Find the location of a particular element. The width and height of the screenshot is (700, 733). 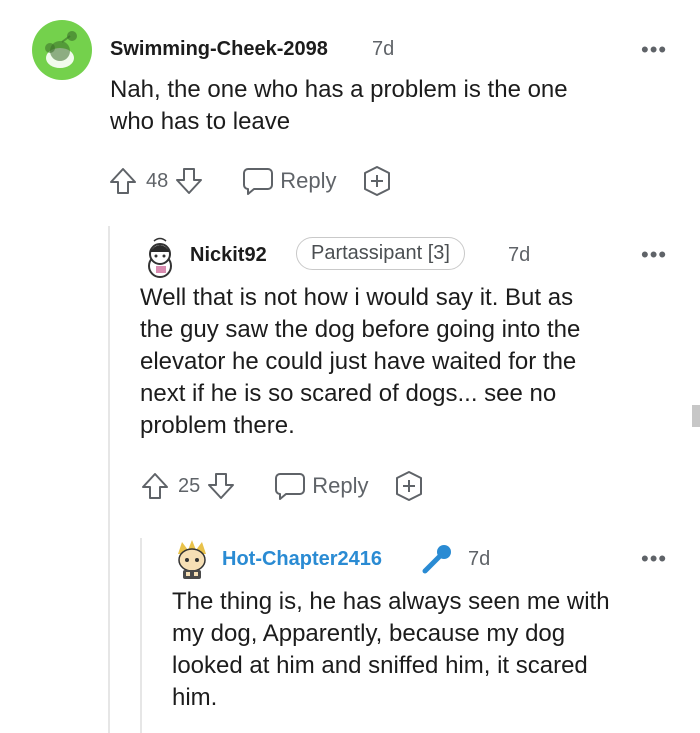

username: Nickit92 is located at coordinates (228, 255).